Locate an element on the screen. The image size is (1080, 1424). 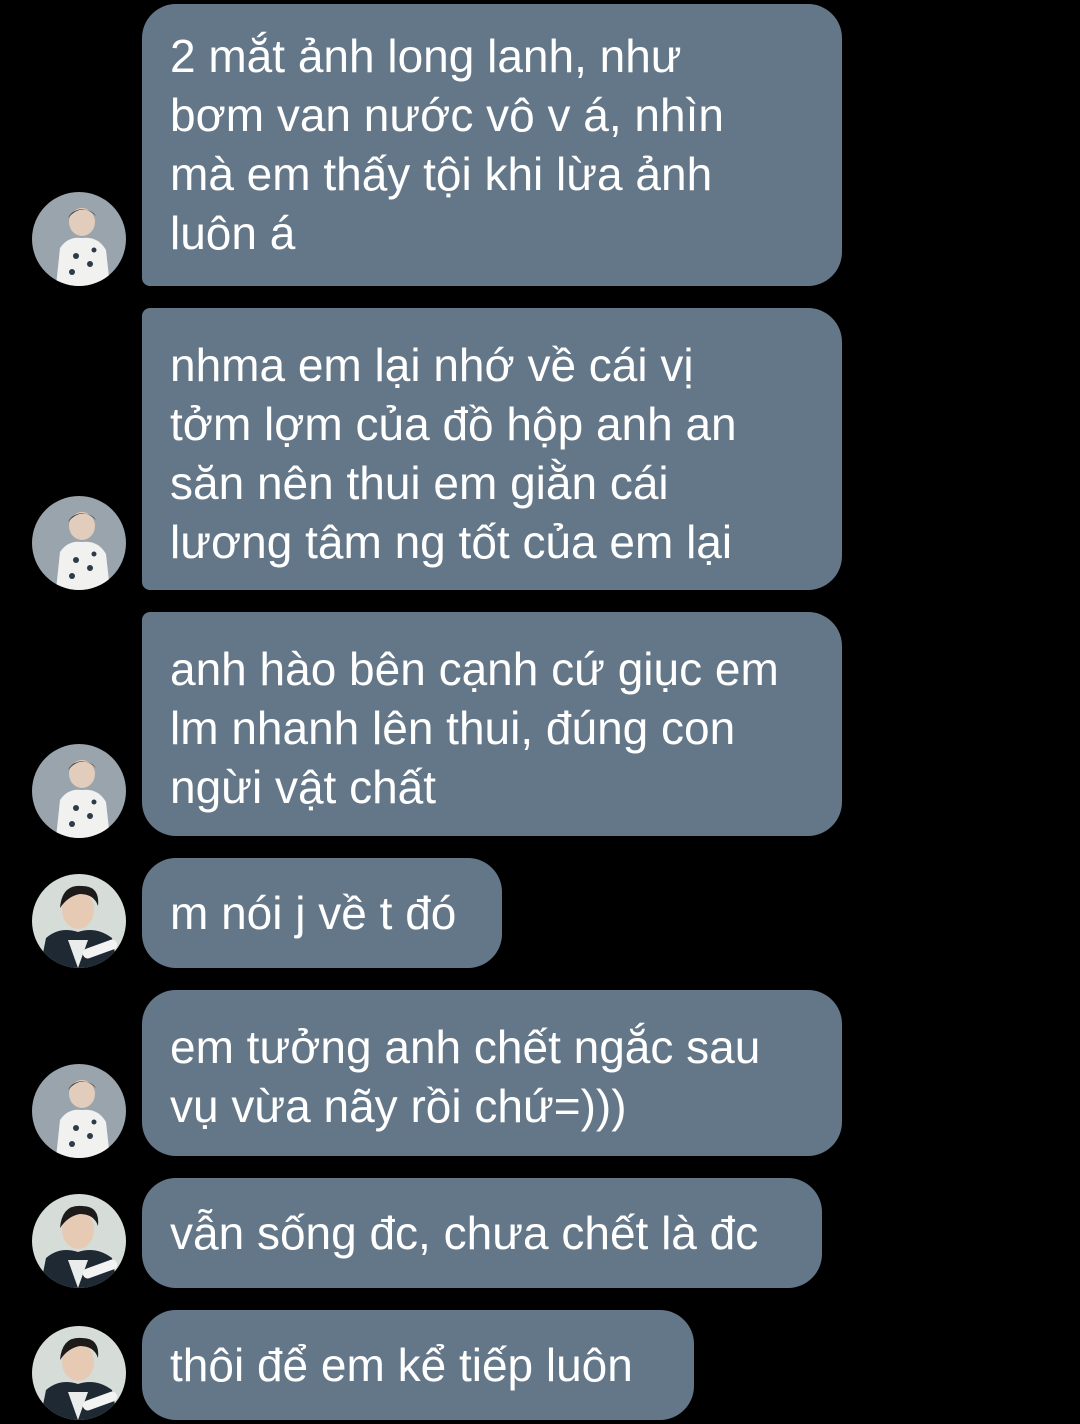
message-bubble: m nói j về t đó is located at coordinates (322, 913).